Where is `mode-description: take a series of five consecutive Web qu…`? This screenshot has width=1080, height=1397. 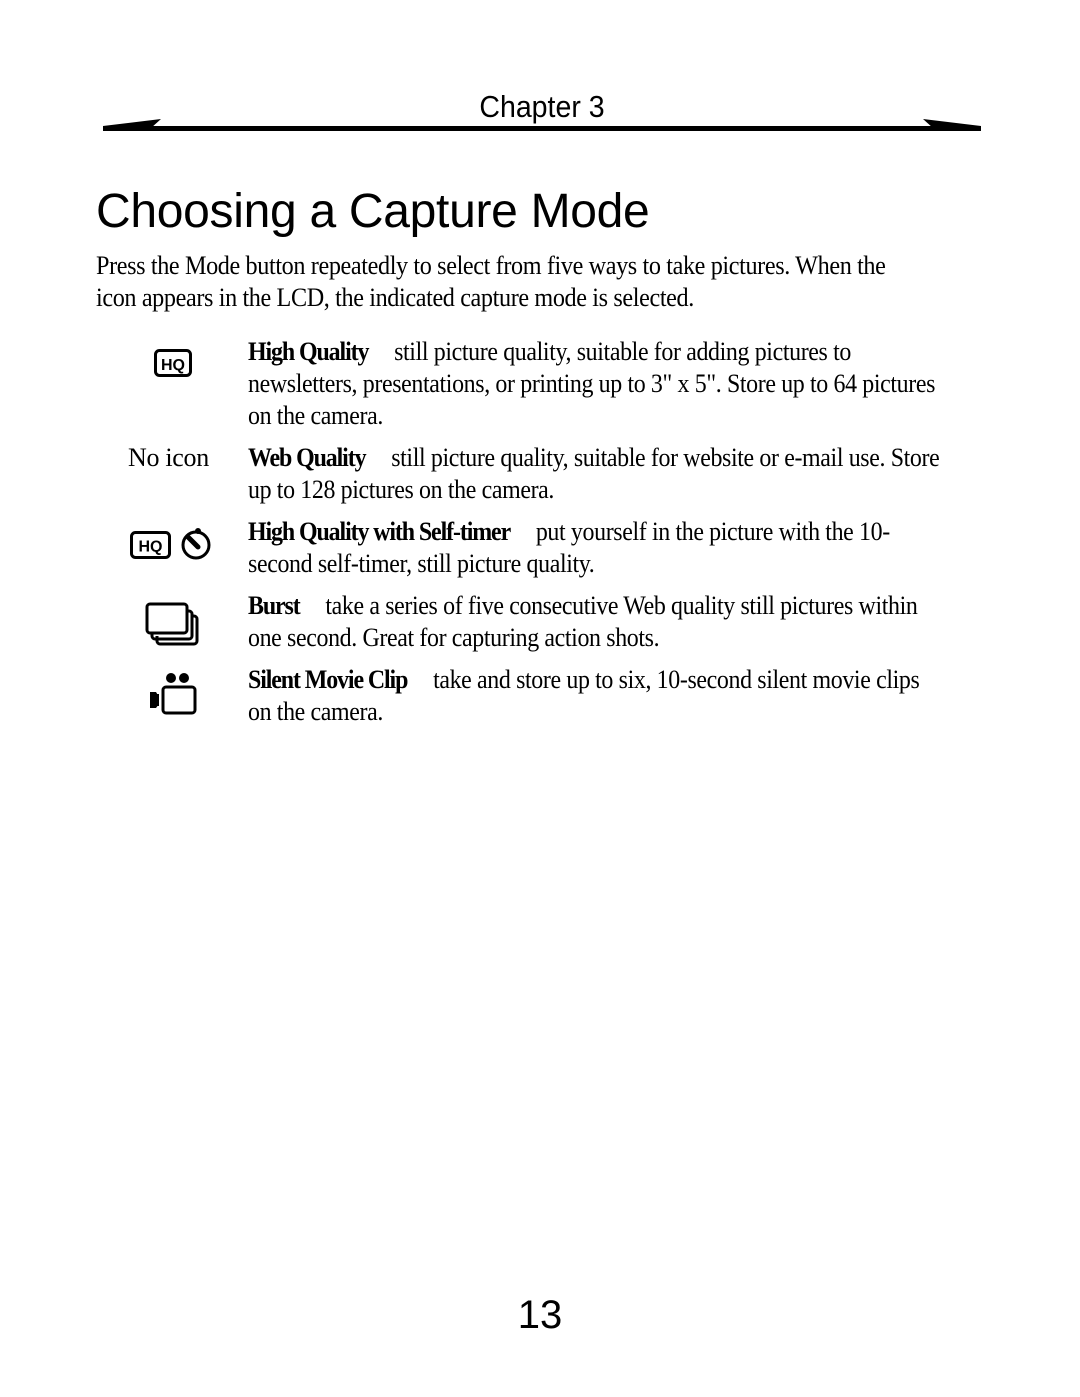 mode-description: take a series of five consecutive Web qu… is located at coordinates (583, 621).